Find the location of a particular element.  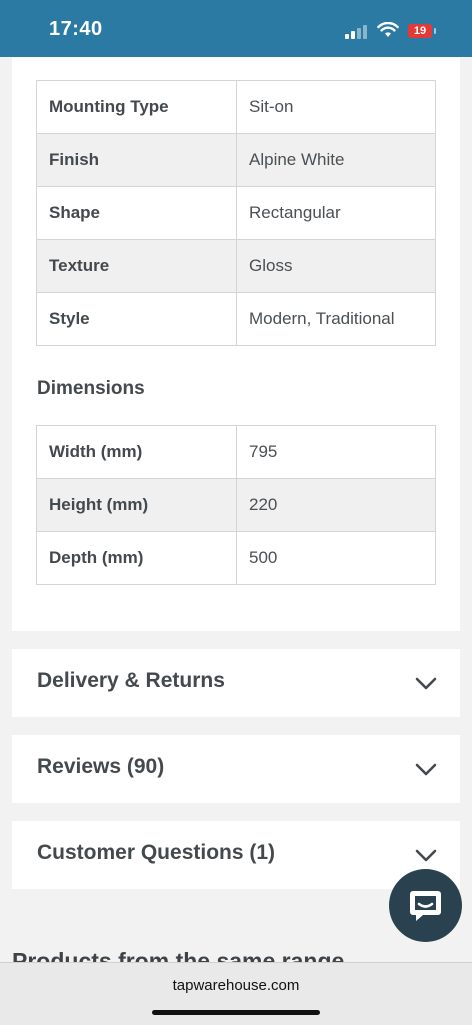

table-row: Mounting Type Sit-on is located at coordinates (236, 107).